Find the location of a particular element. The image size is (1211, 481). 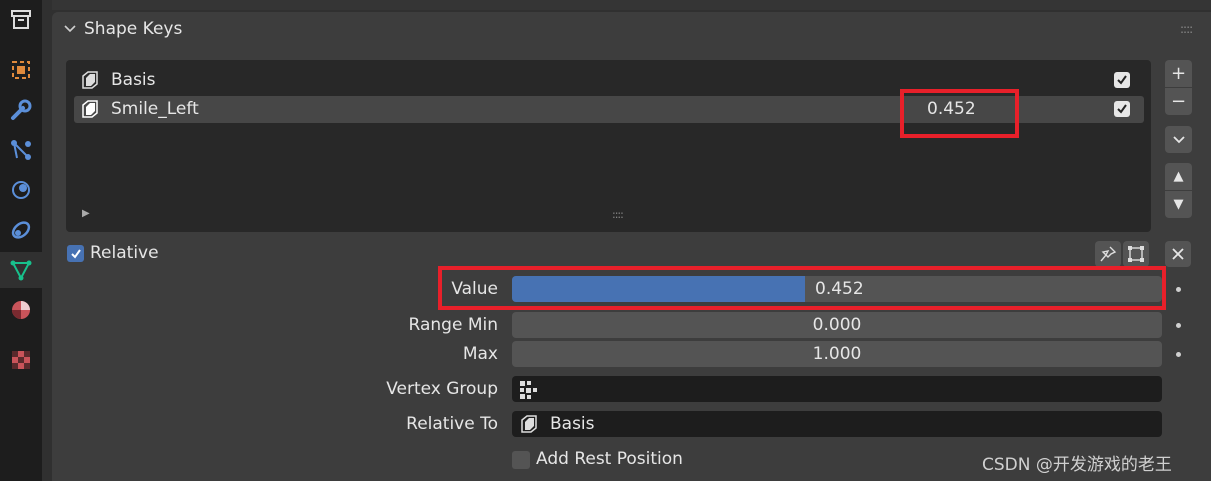

shape-key-specials-menu-button is located at coordinates (1178, 139).